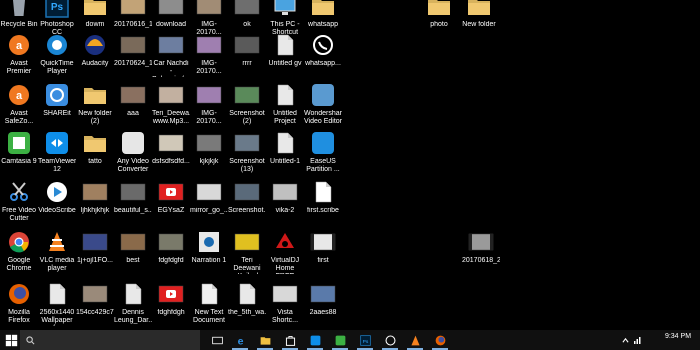 This screenshot has height=350, width=700. I want to click on clock-time: 9:34 PM, so click(678, 336).